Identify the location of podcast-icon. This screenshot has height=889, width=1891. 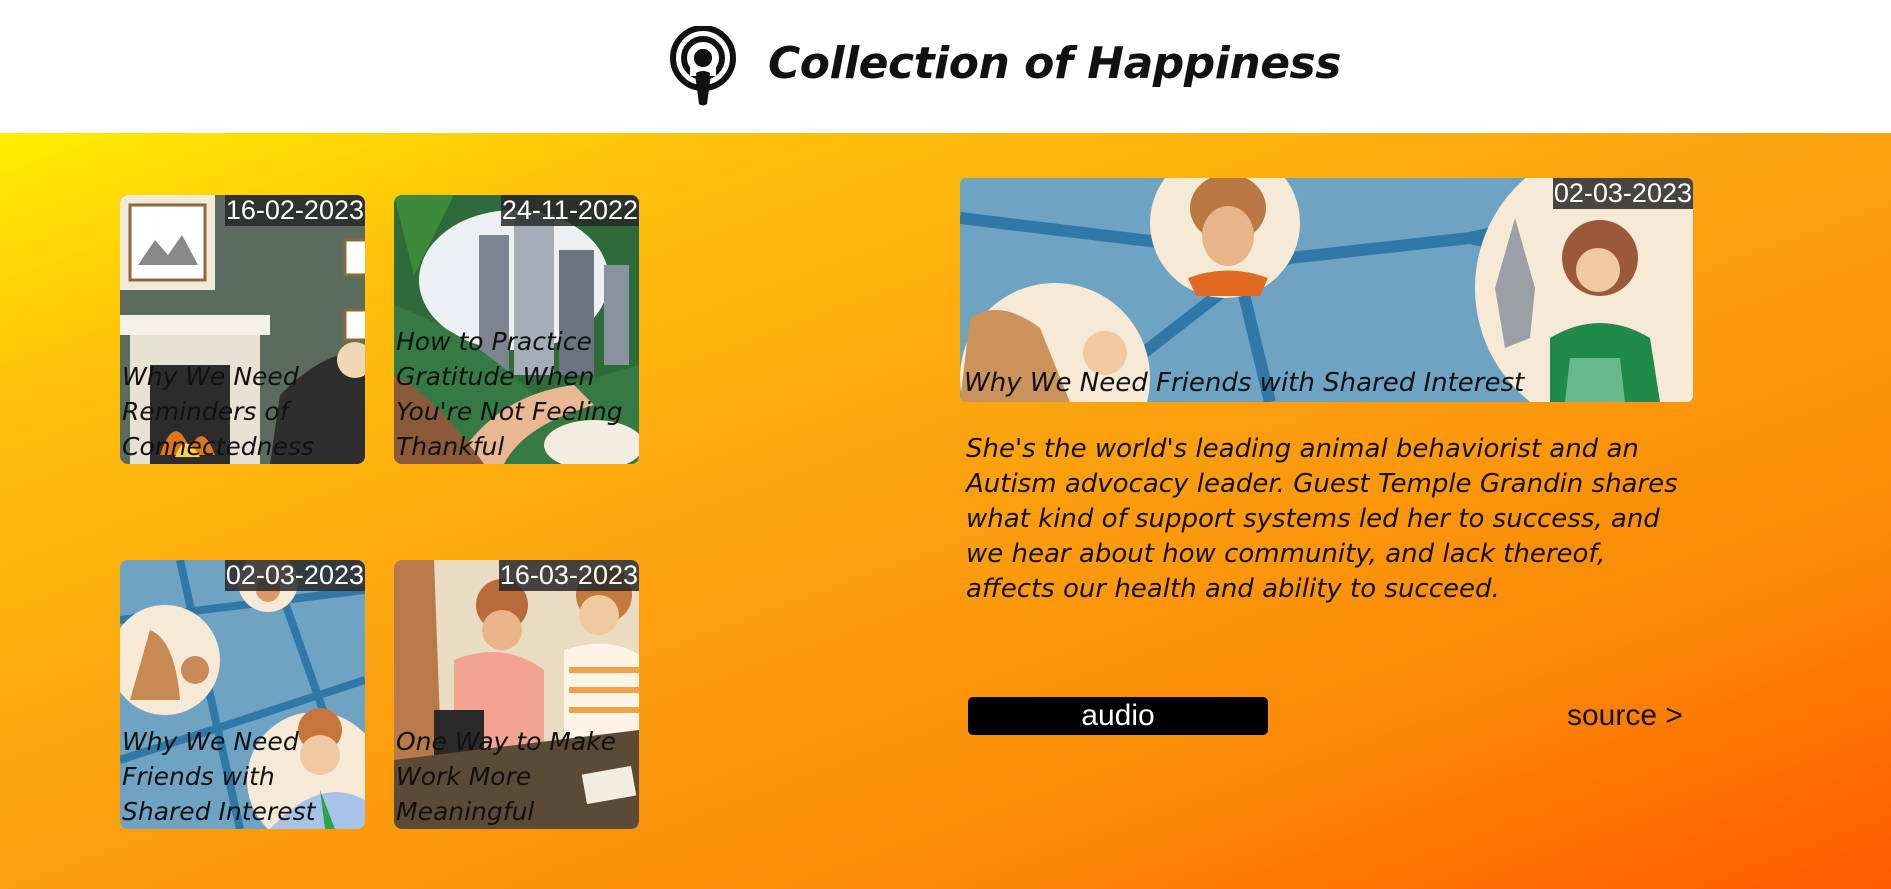
(703, 66).